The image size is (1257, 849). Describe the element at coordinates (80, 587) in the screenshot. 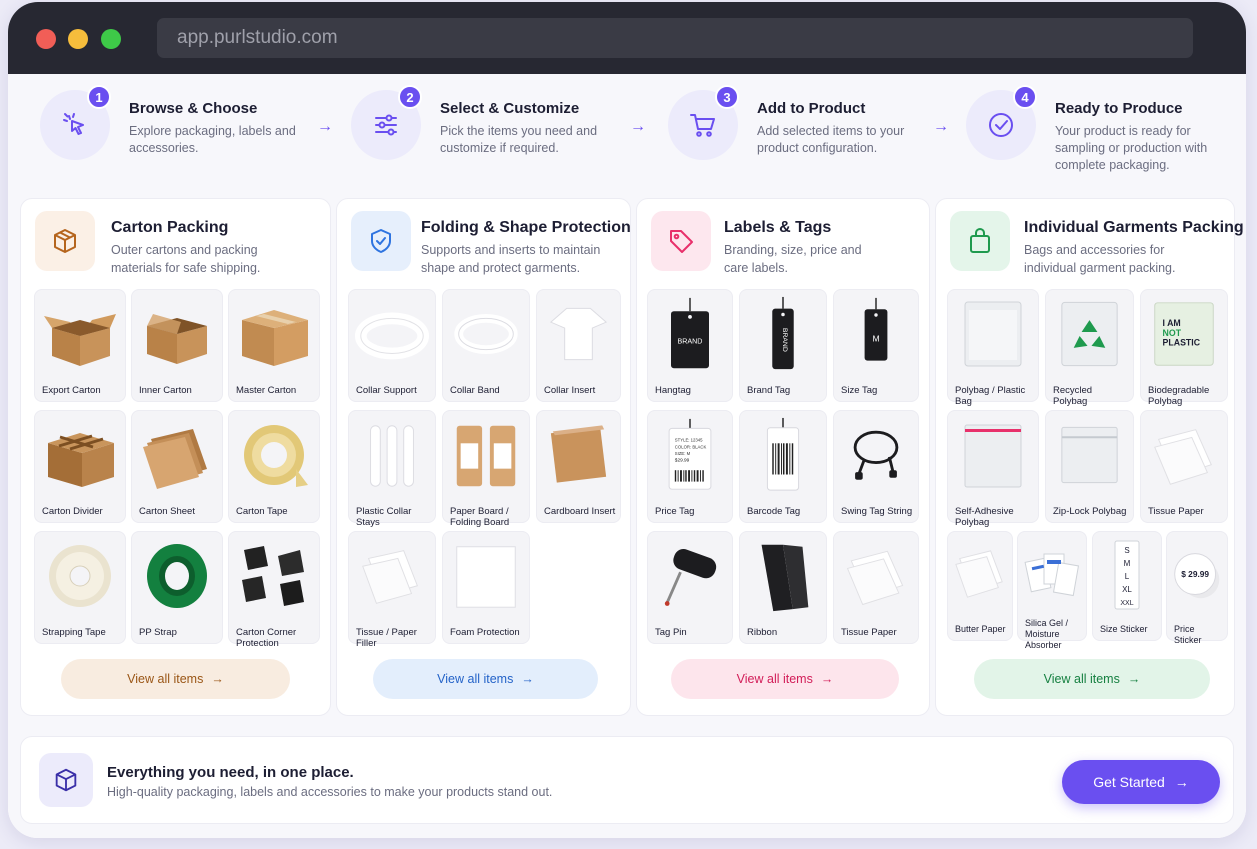

I see `item-tile-strapping-tape: Strapping Tape` at that location.